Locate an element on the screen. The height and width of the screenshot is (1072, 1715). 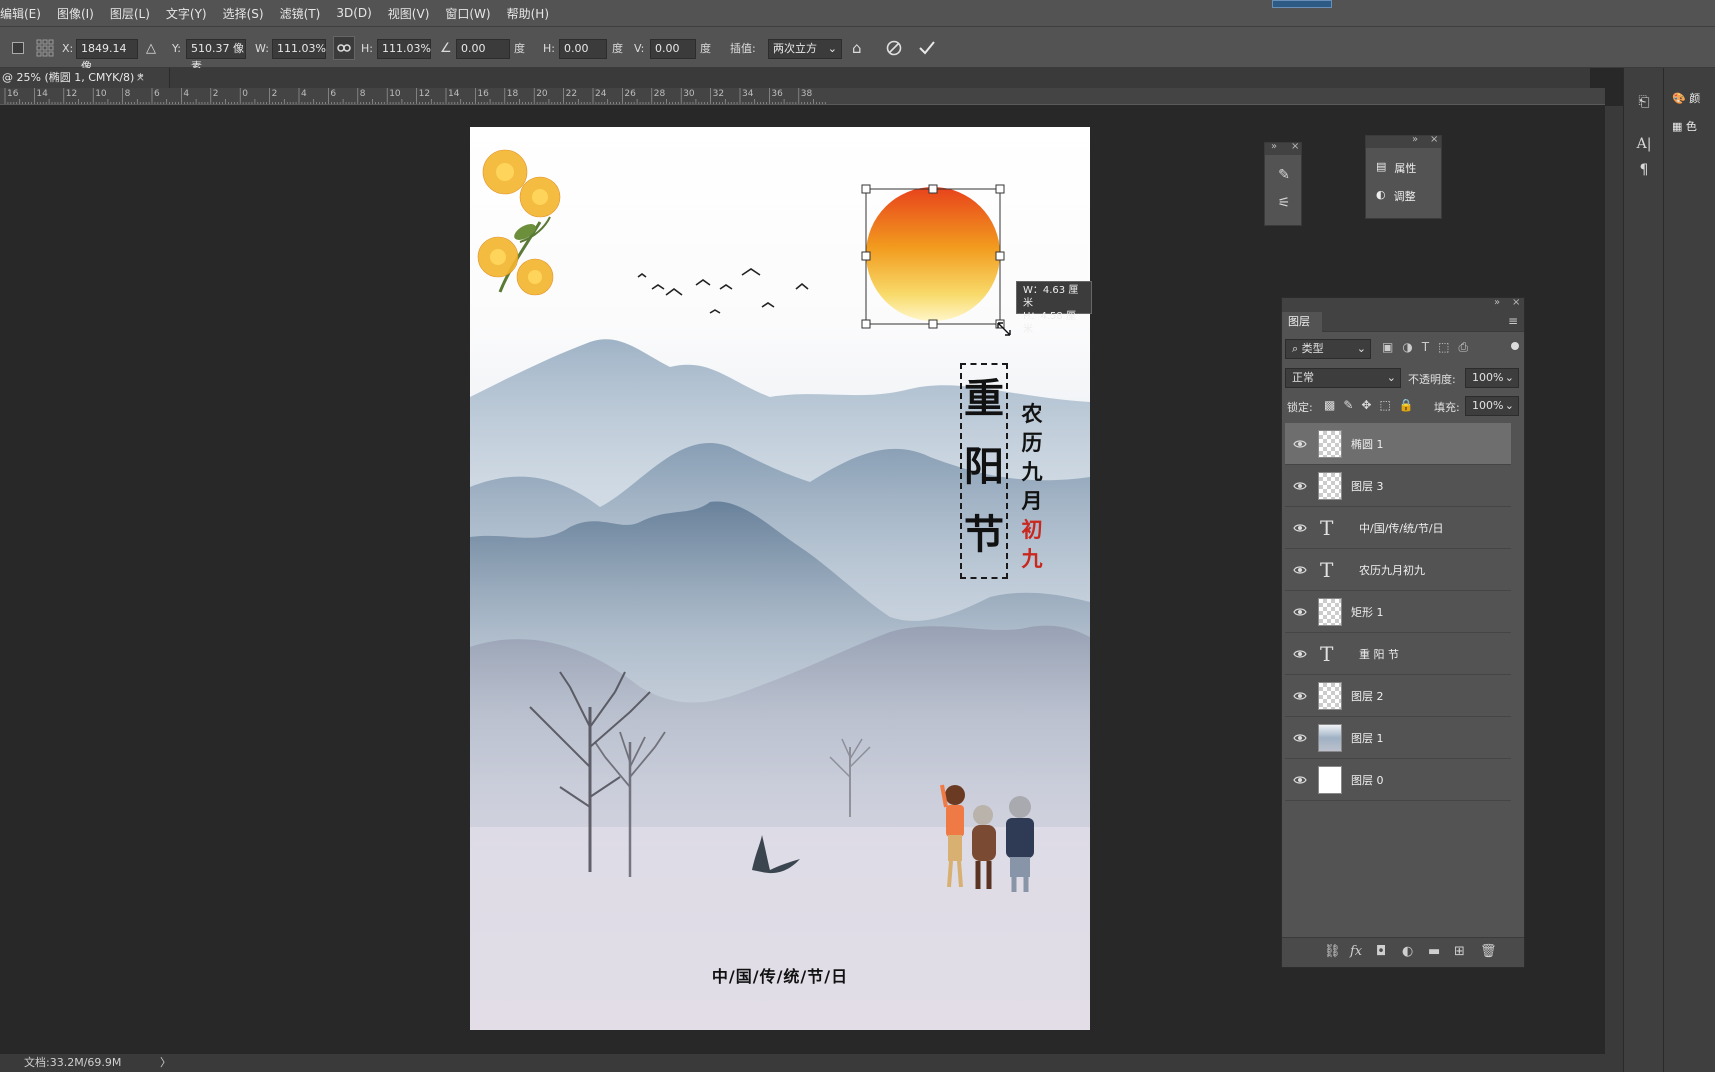
swatches-panel-label: 色 is located at coordinates (1691, 126).